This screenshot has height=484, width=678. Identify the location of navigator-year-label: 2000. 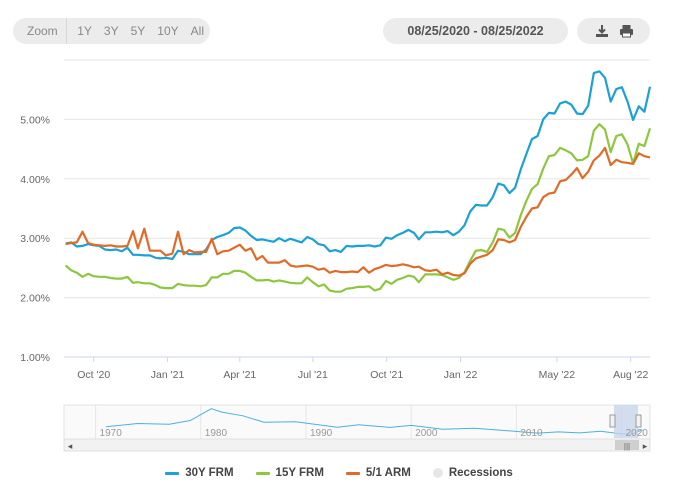
(426, 433).